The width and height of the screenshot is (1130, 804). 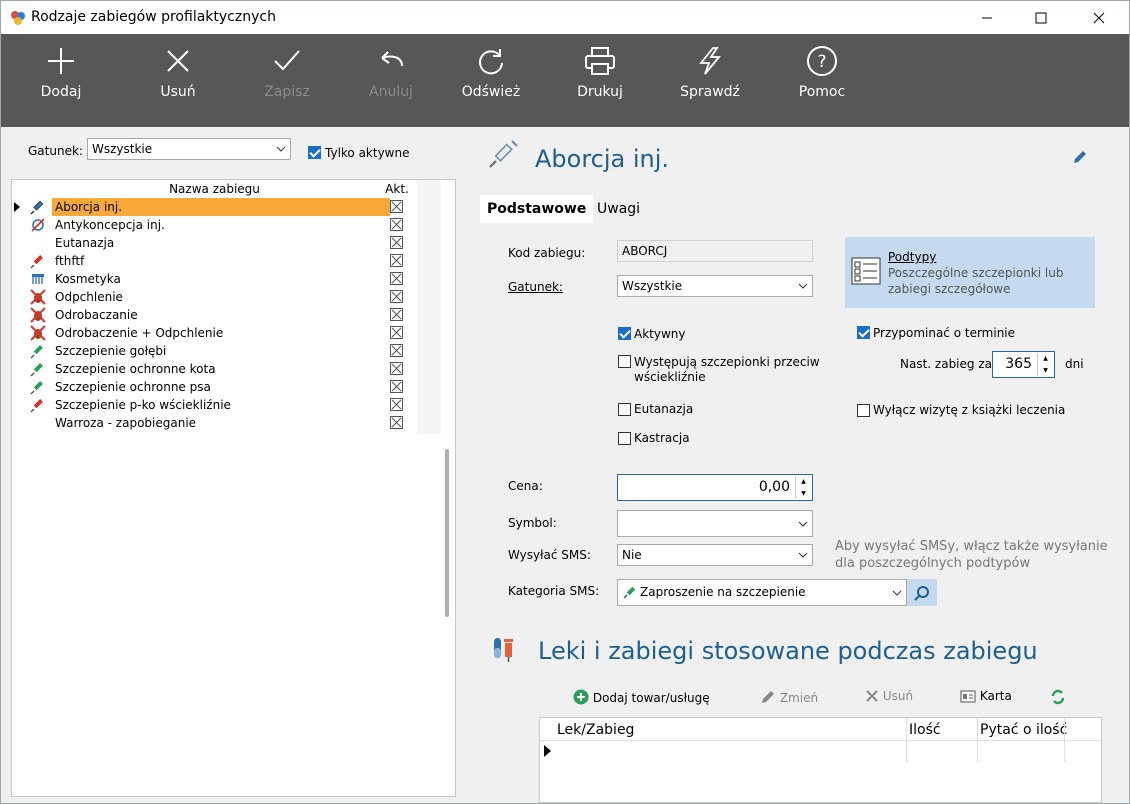 What do you see at coordinates (61, 73) in the screenshot?
I see `add-button: Dodaj` at bounding box center [61, 73].